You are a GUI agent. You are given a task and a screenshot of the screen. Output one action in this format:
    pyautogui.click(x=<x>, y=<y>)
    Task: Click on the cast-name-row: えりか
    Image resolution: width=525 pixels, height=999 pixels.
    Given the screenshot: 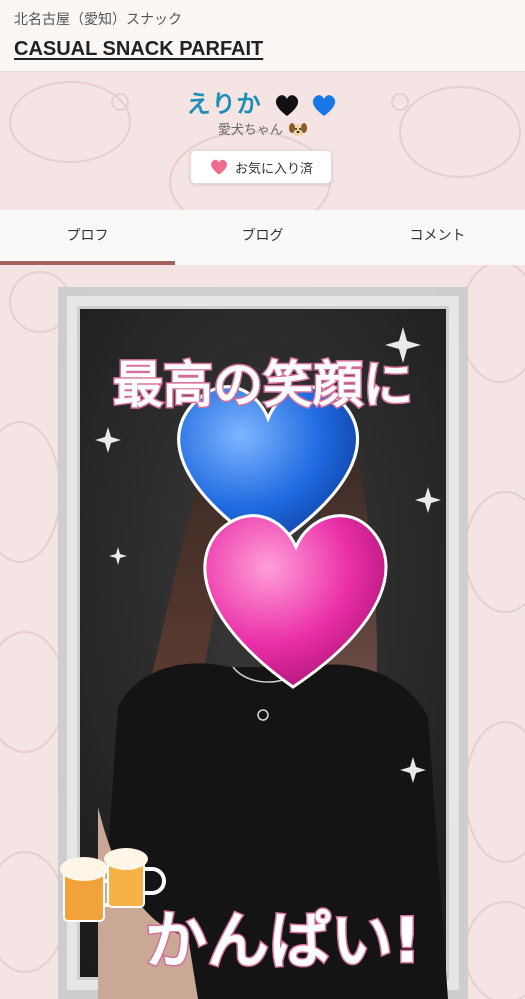 What is the action you would take?
    pyautogui.click(x=262, y=101)
    